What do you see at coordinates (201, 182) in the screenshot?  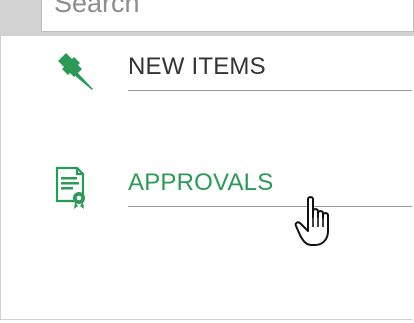 I see `menu-item-label: APPROVALS` at bounding box center [201, 182].